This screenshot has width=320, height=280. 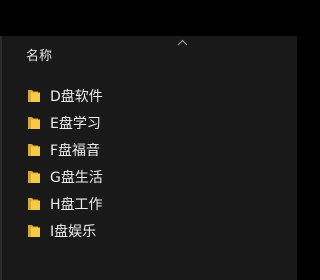 What do you see at coordinates (76, 177) in the screenshot?
I see `file-name: G盘生活` at bounding box center [76, 177].